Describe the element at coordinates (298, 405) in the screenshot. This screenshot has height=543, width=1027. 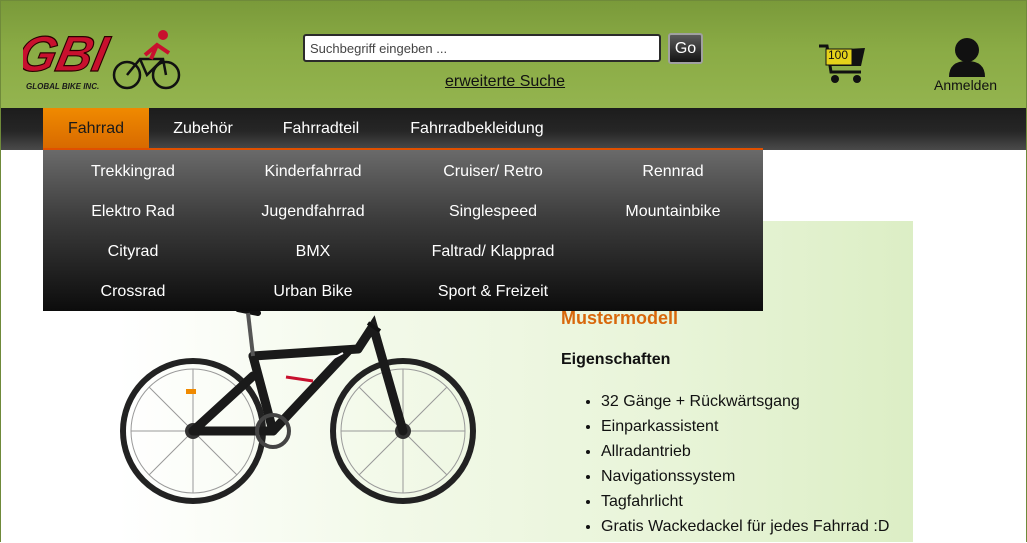
I see `product-bike-image` at that location.